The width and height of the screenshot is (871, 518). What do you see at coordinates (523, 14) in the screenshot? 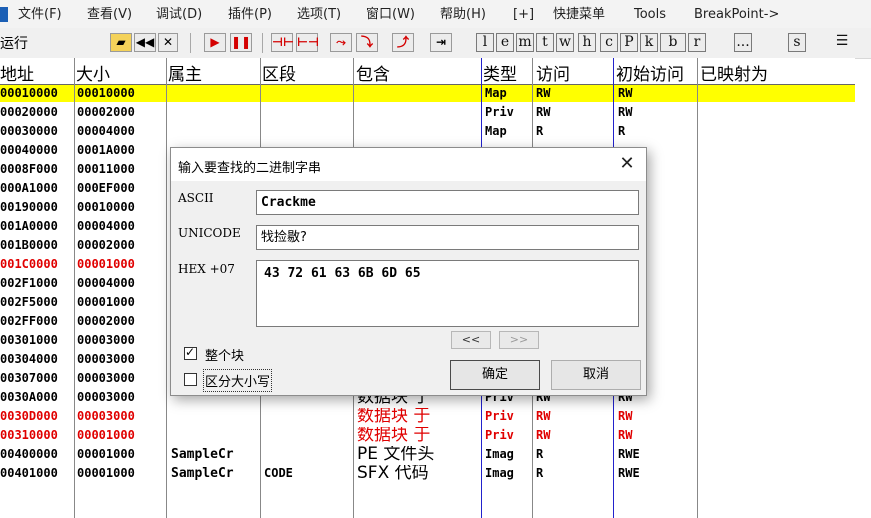
I see `menu-plus: [+]` at bounding box center [523, 14].